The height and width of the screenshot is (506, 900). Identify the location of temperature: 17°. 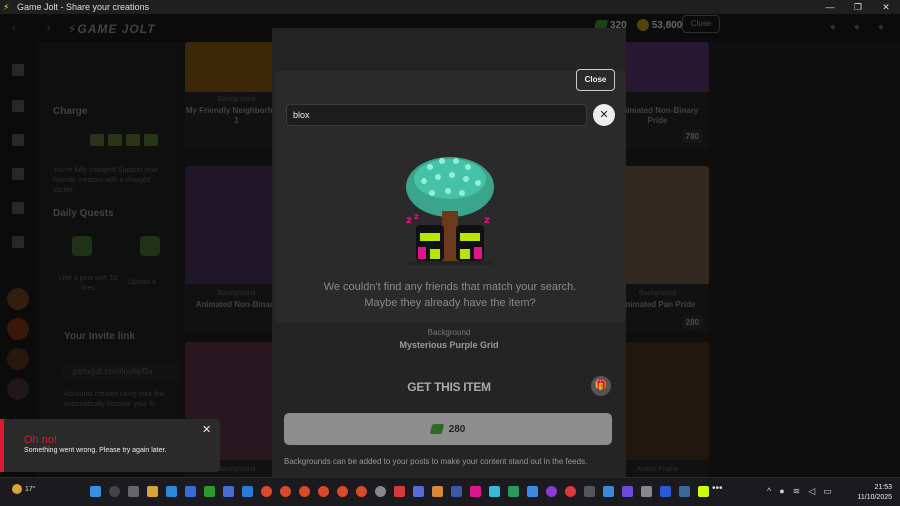
(30, 489).